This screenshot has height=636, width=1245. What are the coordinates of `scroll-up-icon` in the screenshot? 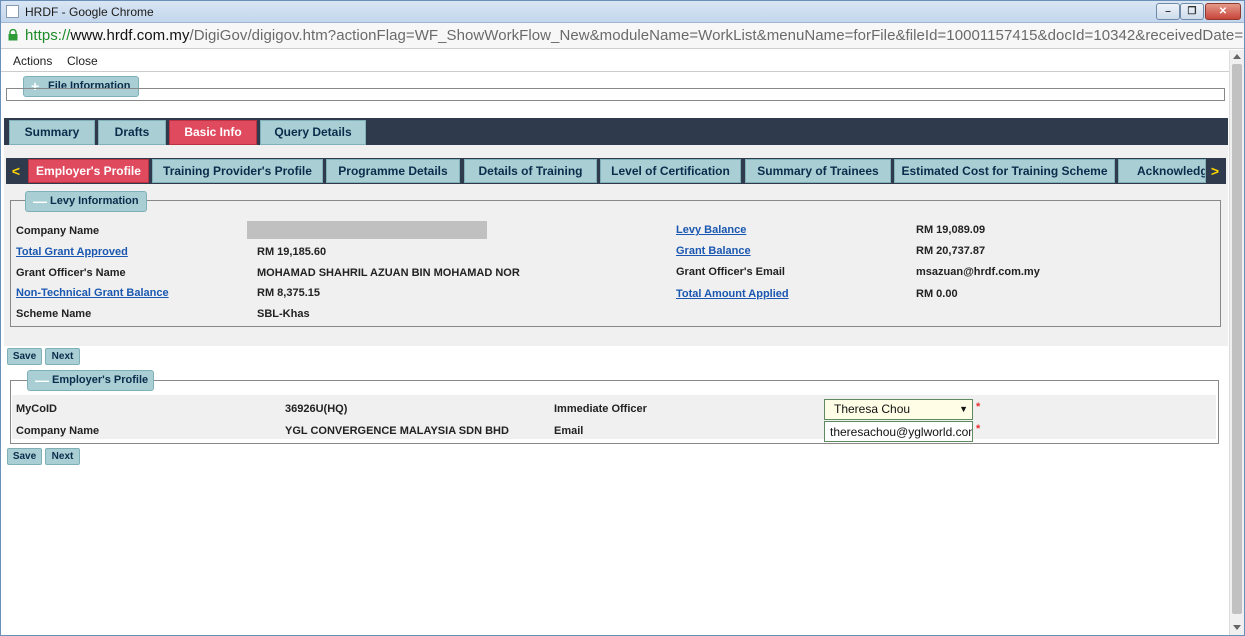 It's located at (1237, 56).